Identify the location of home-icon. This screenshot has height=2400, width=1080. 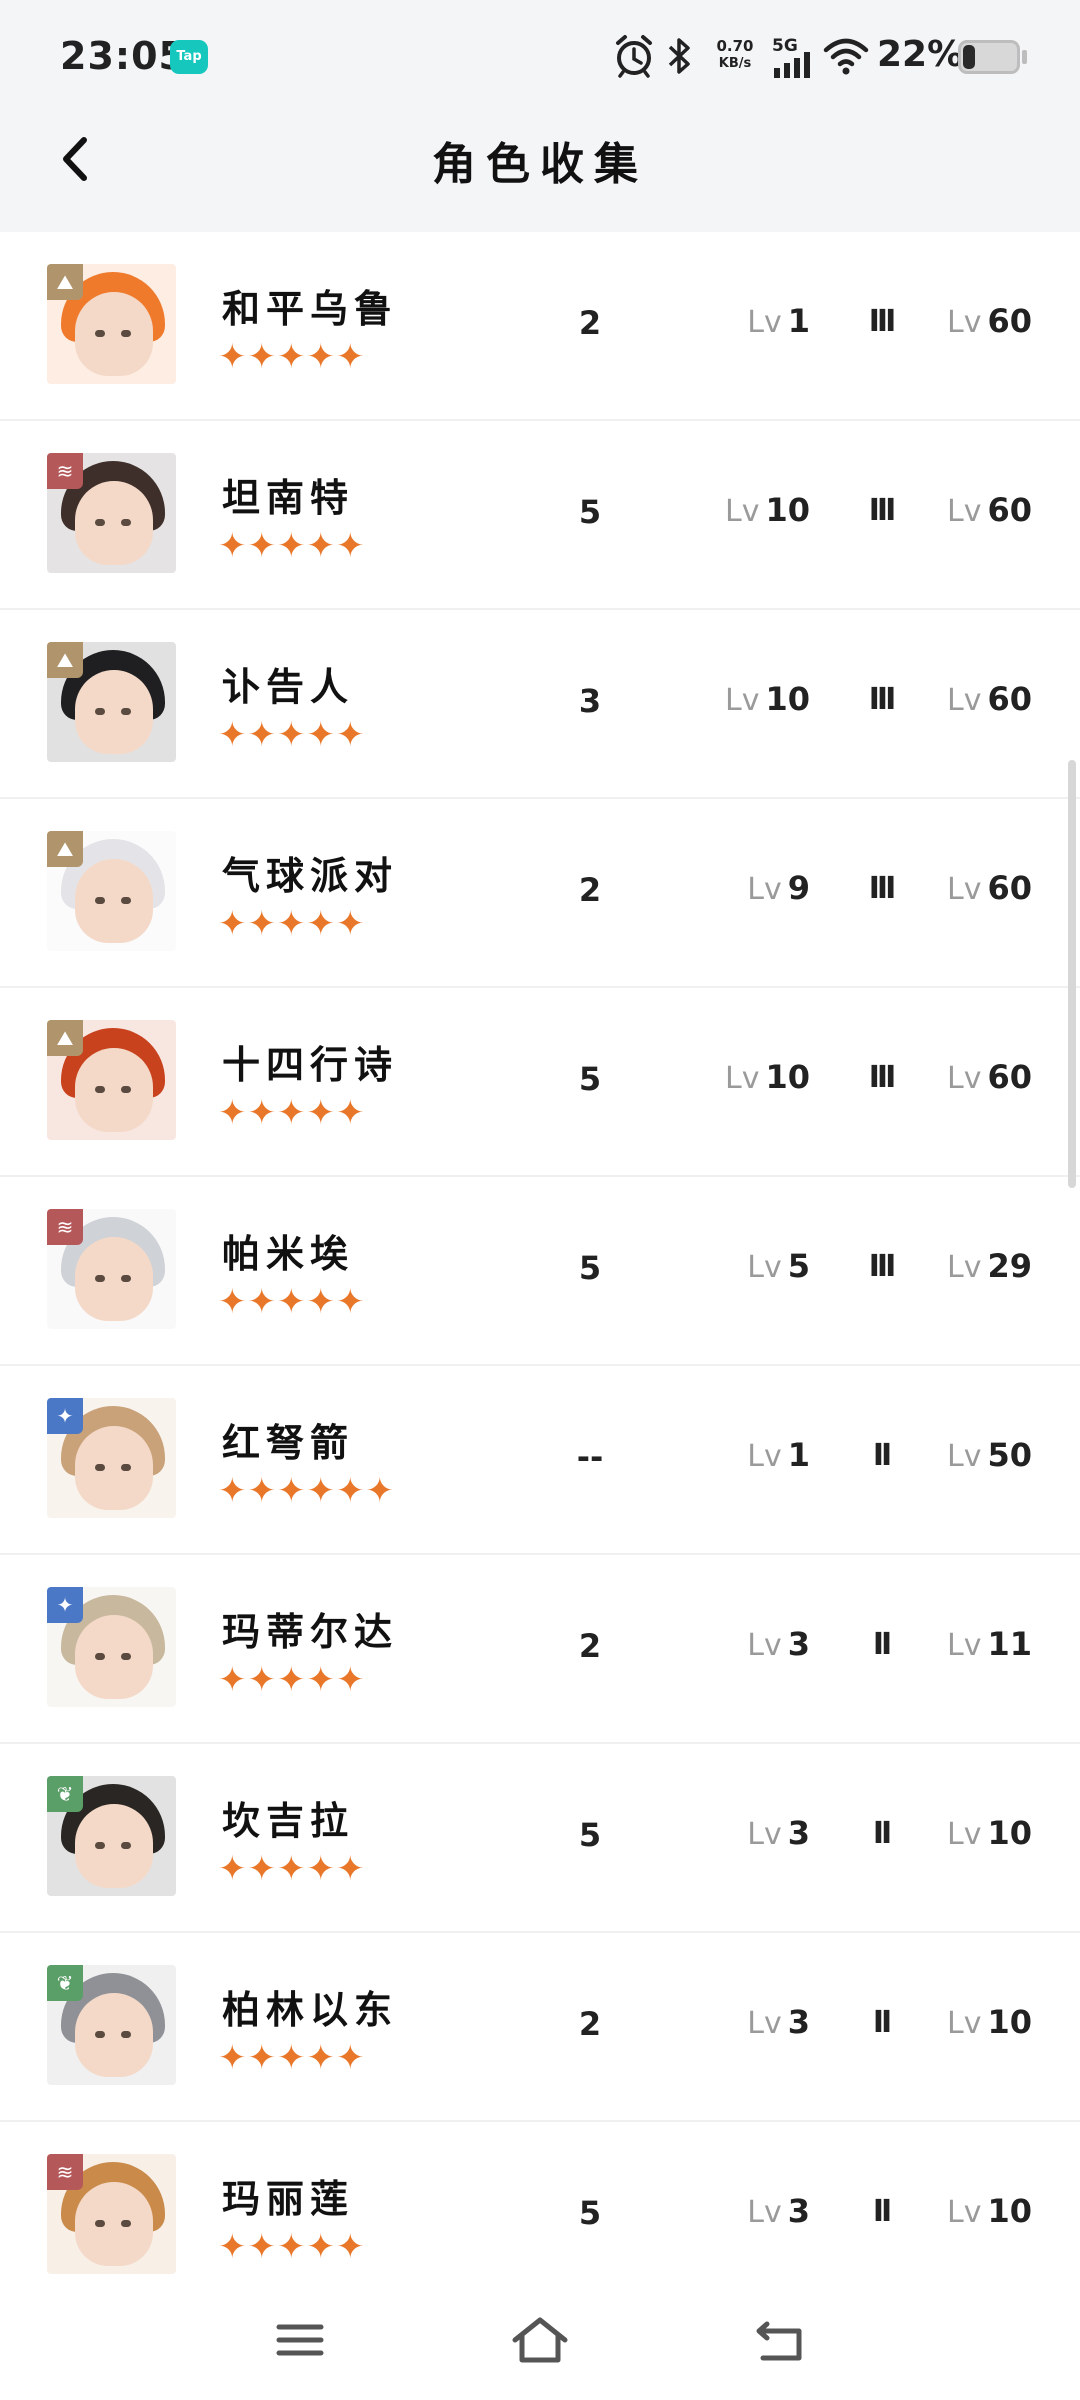
(540, 2340).